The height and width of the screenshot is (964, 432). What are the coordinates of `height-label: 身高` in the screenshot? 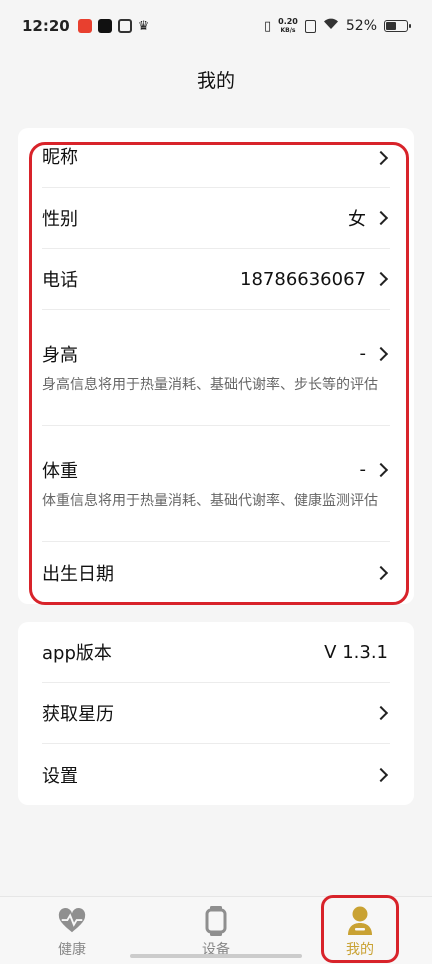 It's located at (60, 355).